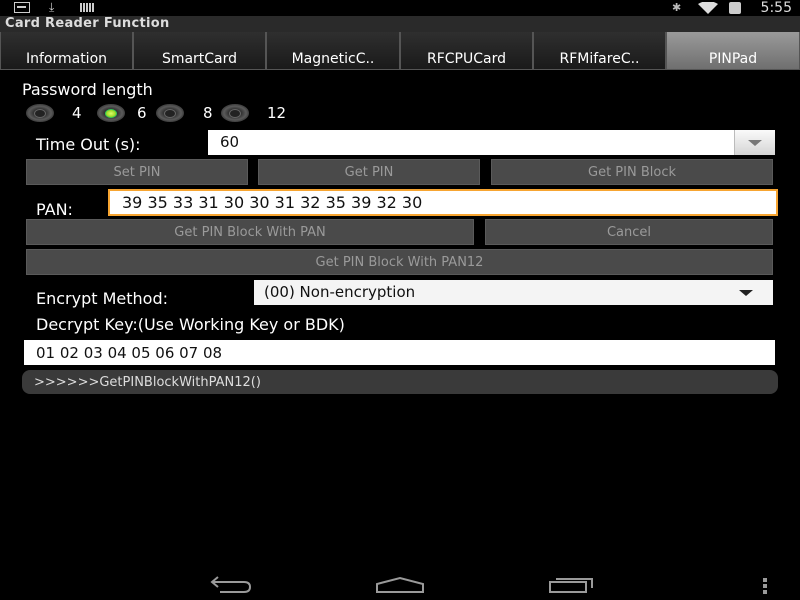  Describe the element at coordinates (735, 8) in the screenshot. I see `battery-icon` at that location.